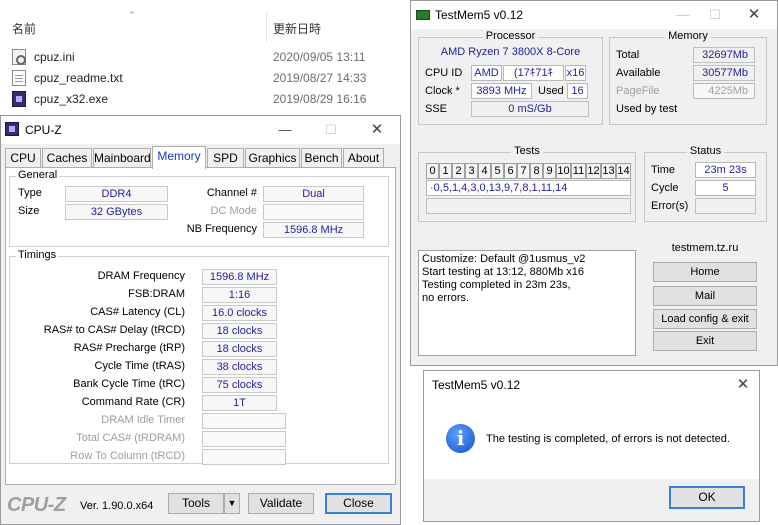  What do you see at coordinates (19, 57) in the screenshot?
I see `config-file-icon` at bounding box center [19, 57].